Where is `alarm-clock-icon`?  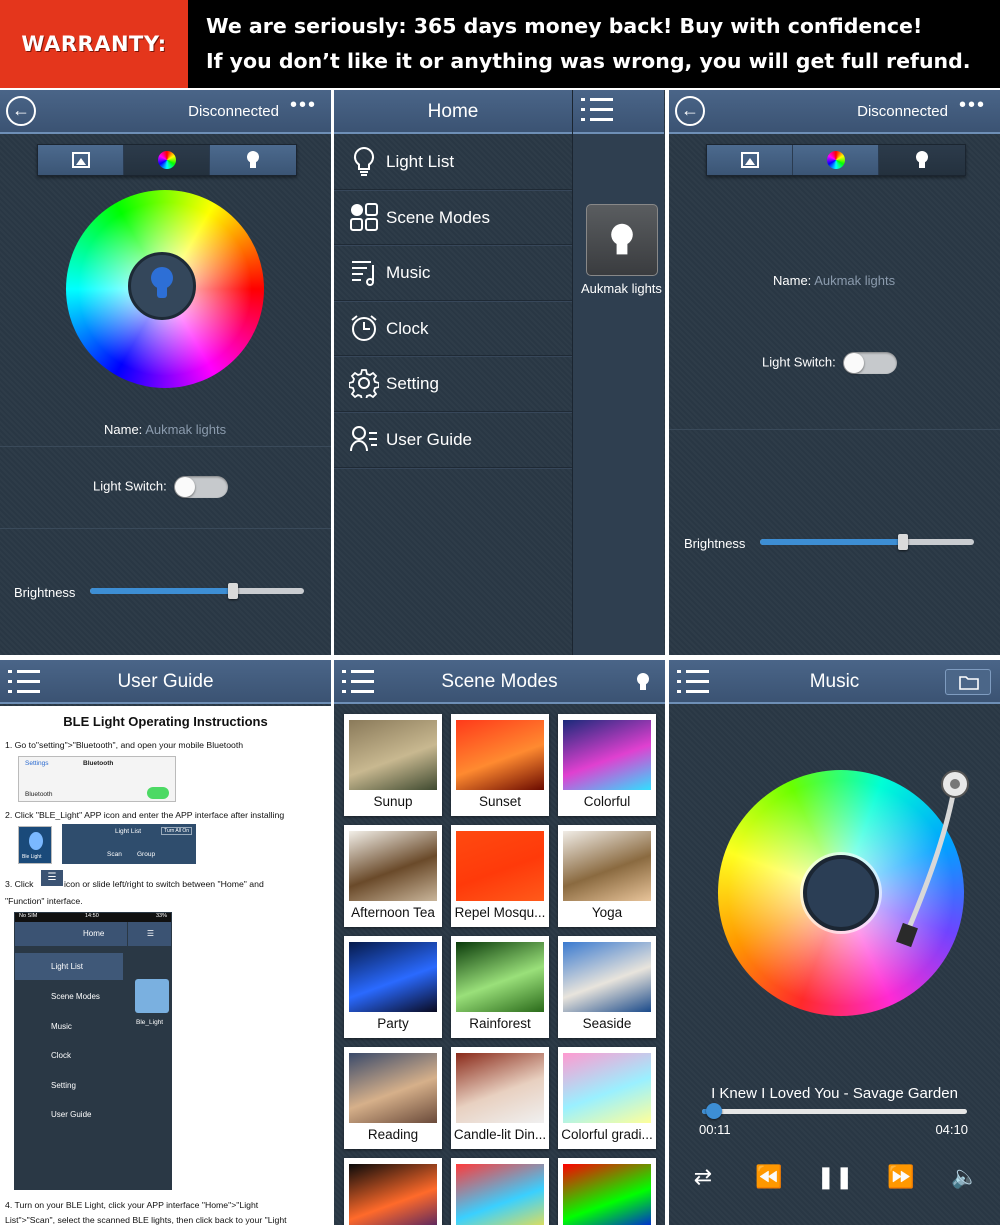
alarm-clock-icon is located at coordinates (364, 329).